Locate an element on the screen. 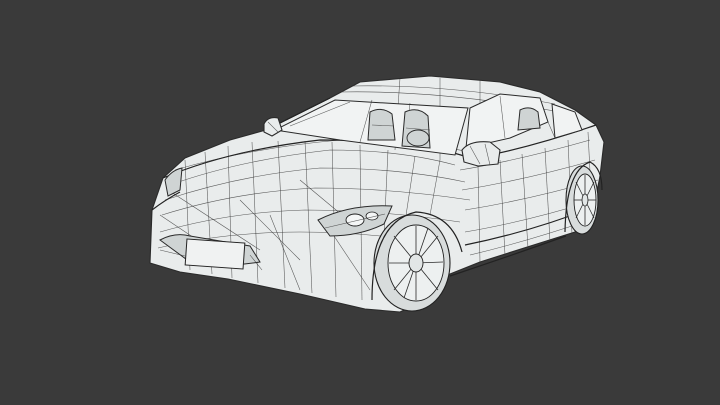  front-wheel is located at coordinates (412, 263).